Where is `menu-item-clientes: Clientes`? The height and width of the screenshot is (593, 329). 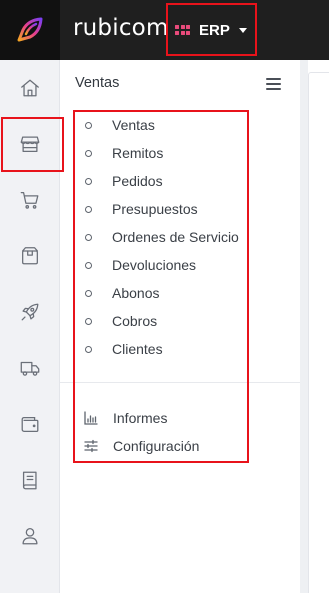 menu-item-clientes: Clientes is located at coordinates (180, 349).